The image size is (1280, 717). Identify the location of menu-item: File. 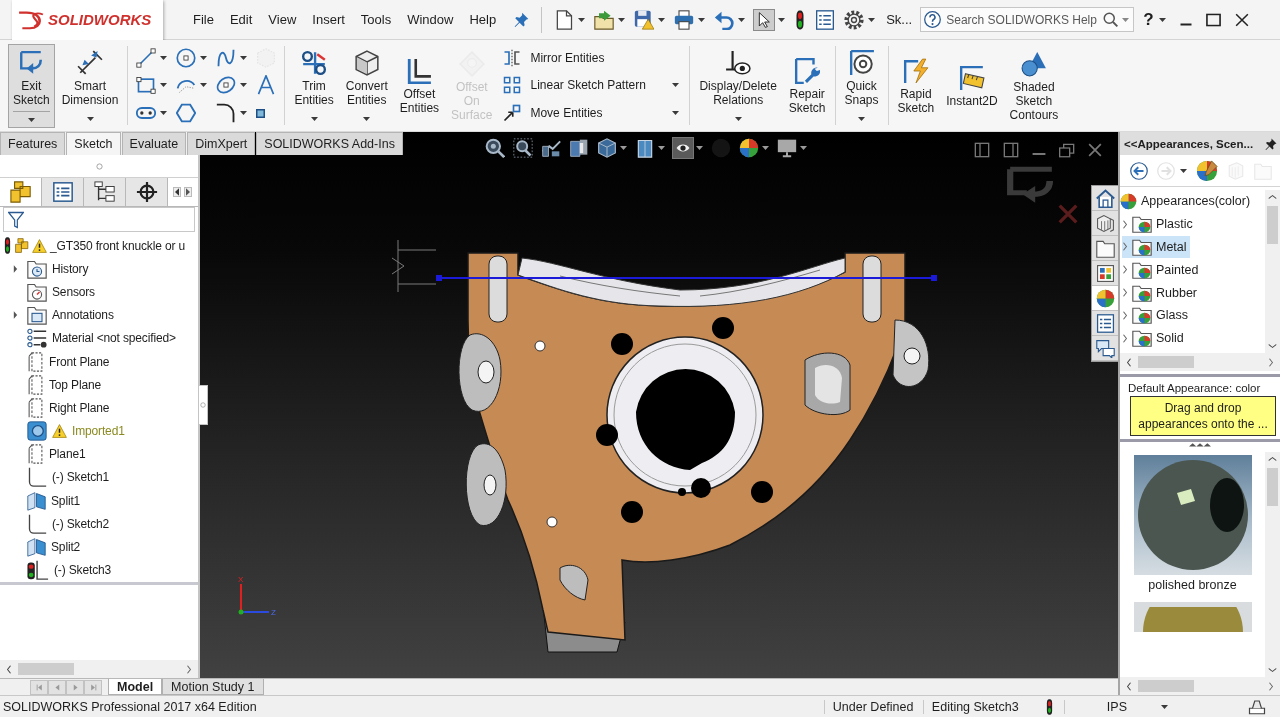
(203, 19).